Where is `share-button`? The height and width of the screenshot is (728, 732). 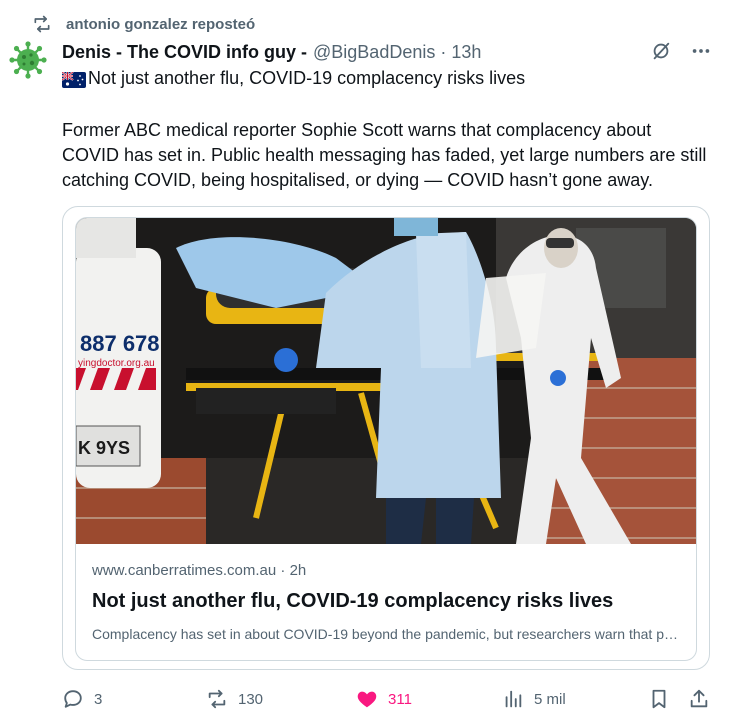
share-button is located at coordinates (699, 699).